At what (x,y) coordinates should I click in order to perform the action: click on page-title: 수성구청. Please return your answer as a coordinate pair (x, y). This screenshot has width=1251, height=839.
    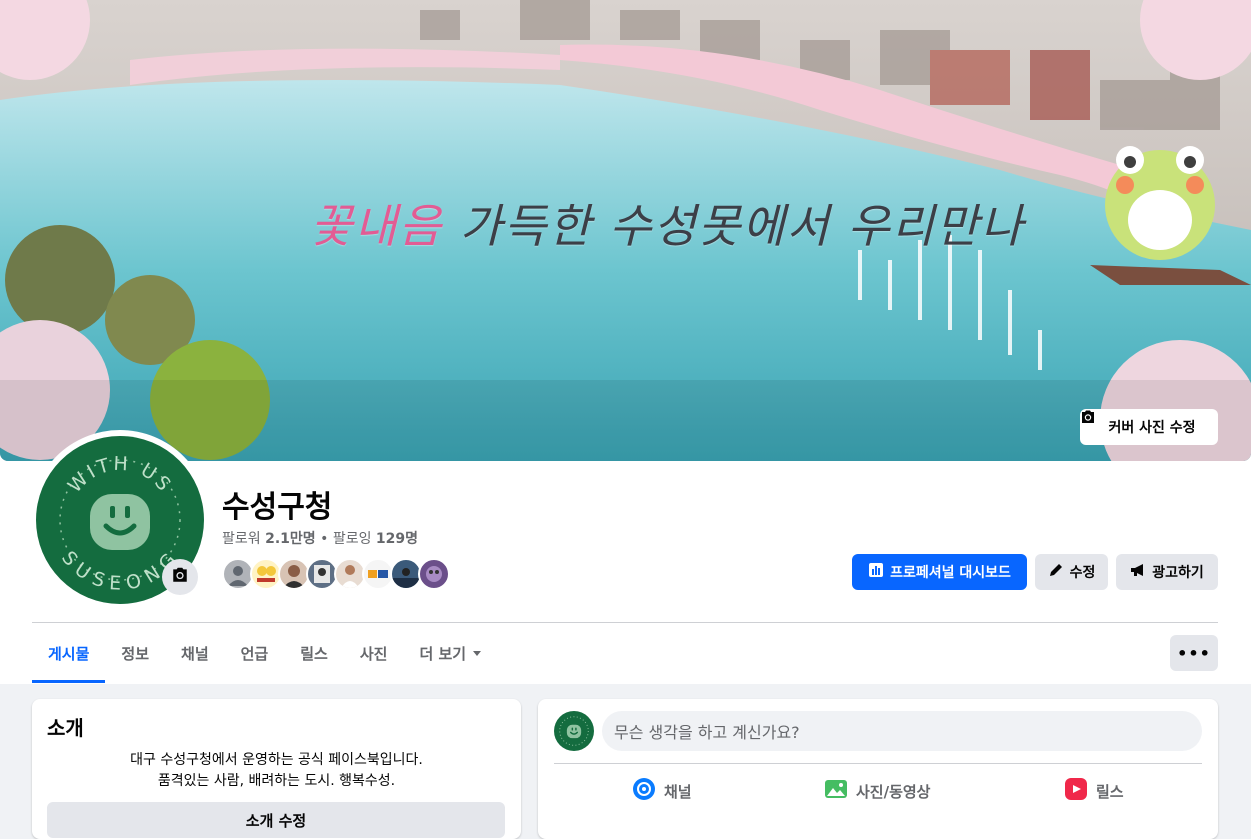
    Looking at the image, I should click on (277, 507).